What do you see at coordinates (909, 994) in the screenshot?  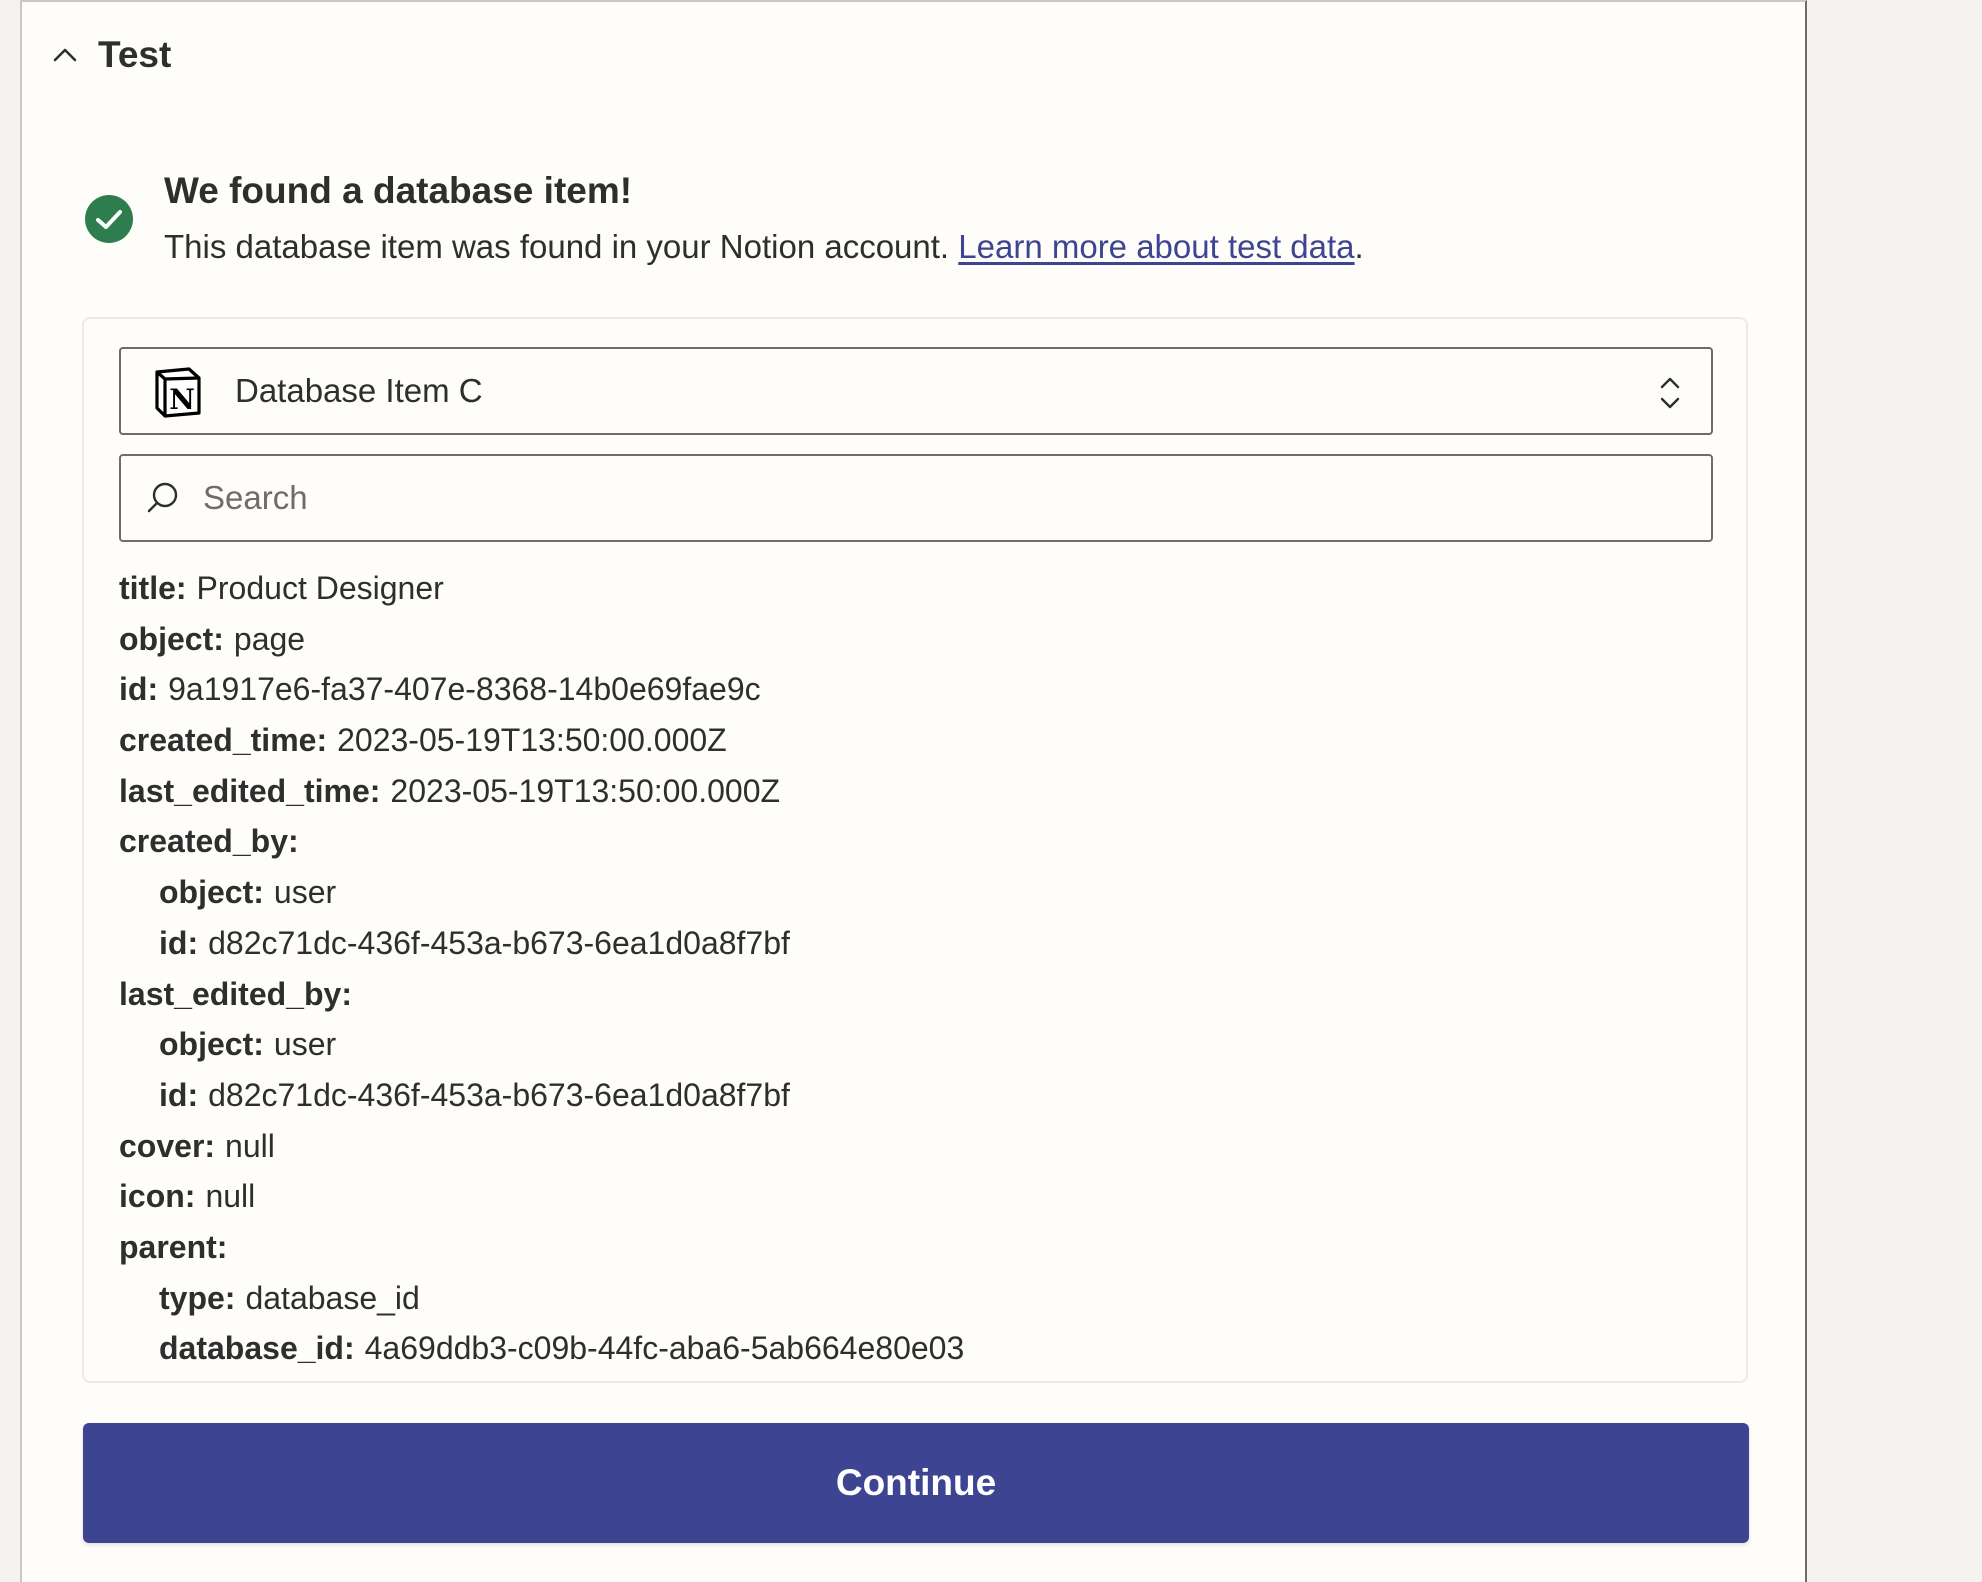 I see `data-field-row: last_edited_by:` at bounding box center [909, 994].